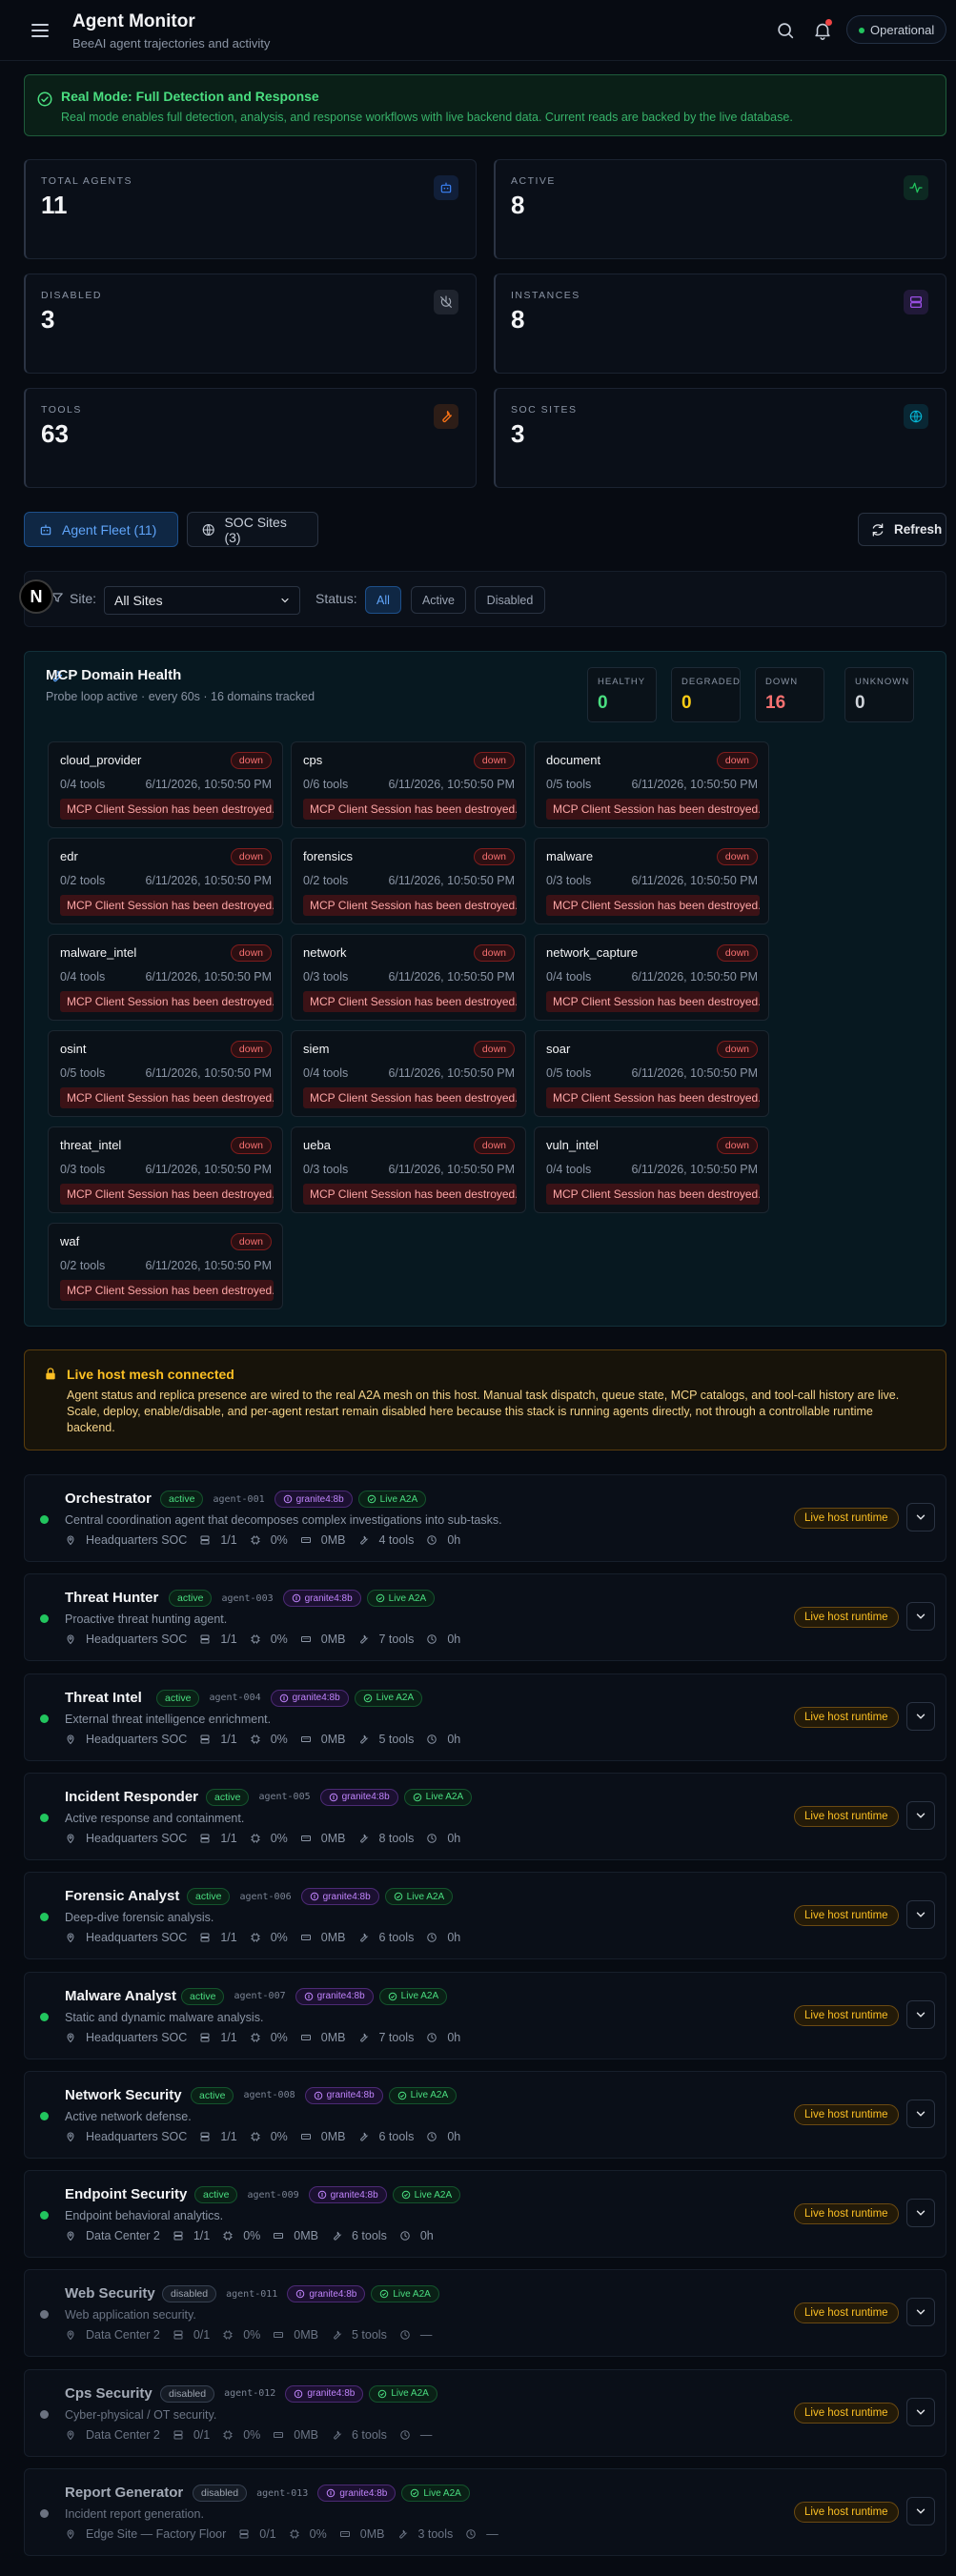 This screenshot has height=2576, width=956. What do you see at coordinates (252, 529) in the screenshot?
I see `tab-soc-sites: SOC Sites (3)` at bounding box center [252, 529].